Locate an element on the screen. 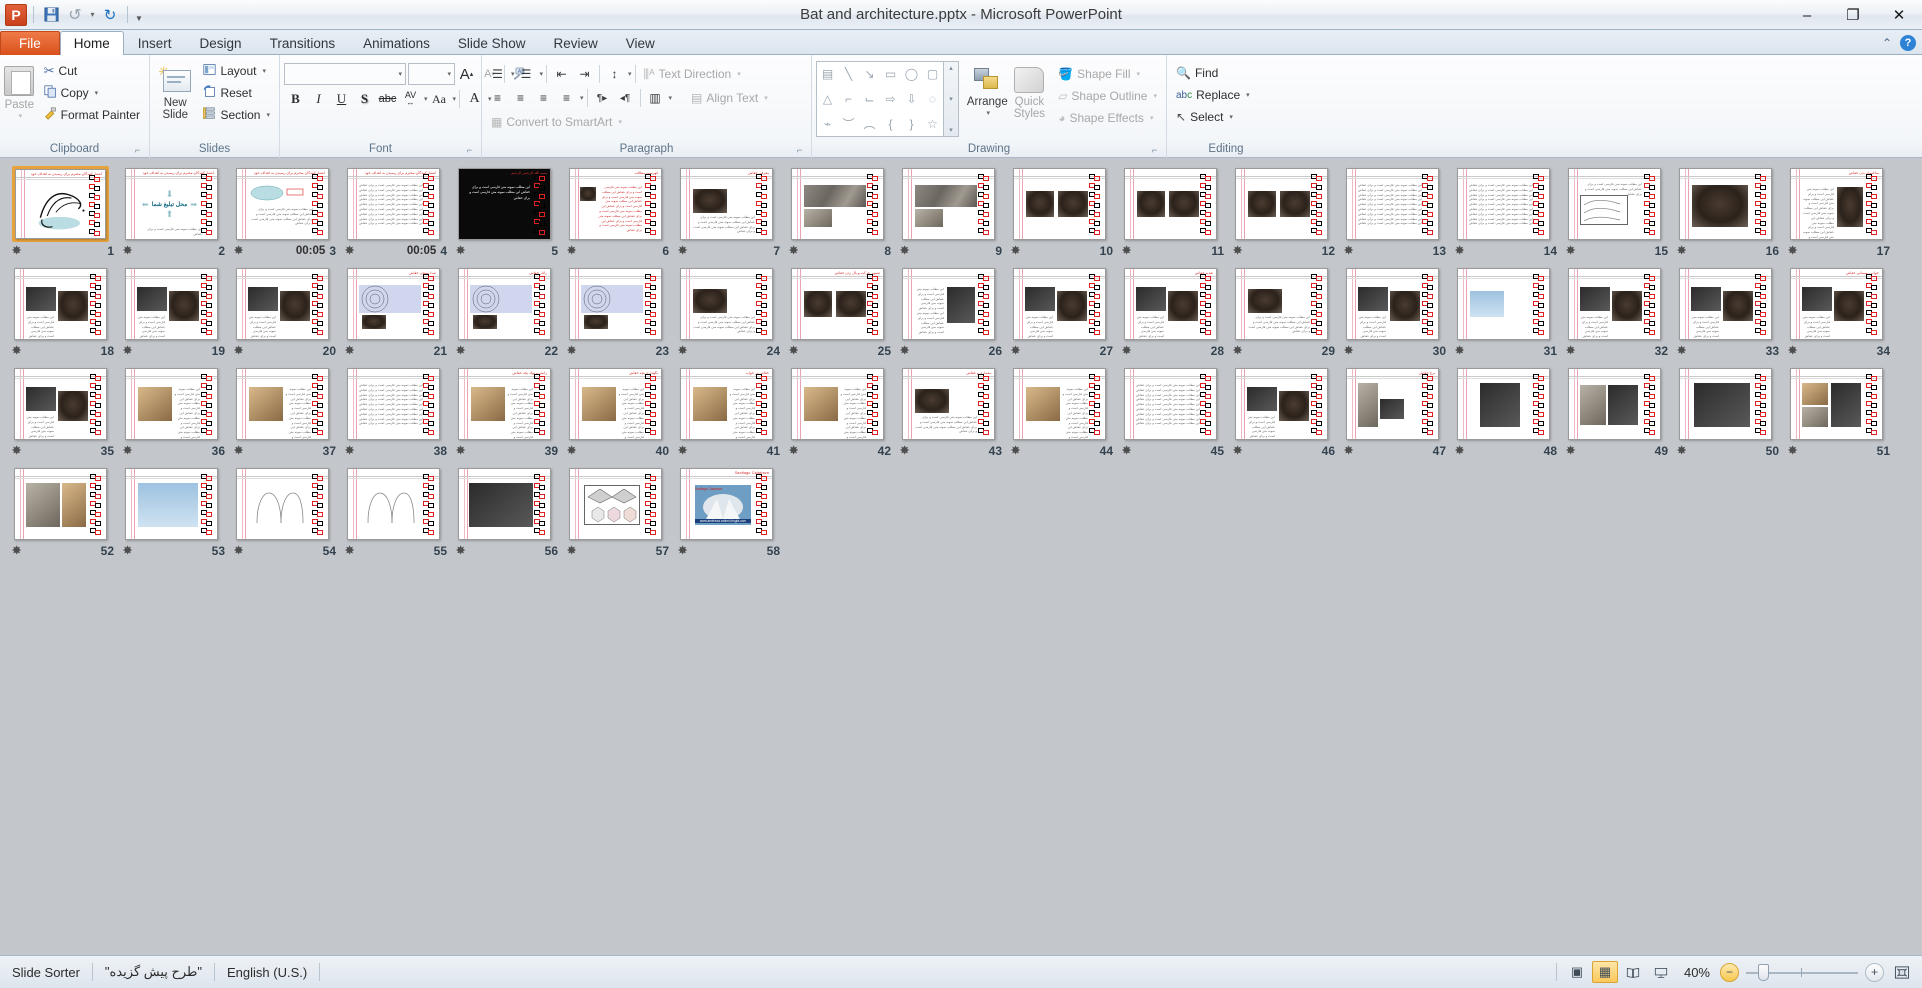 The width and height of the screenshot is (1922, 988). font-dialog-launcher: ⌐ is located at coordinates (469, 150).